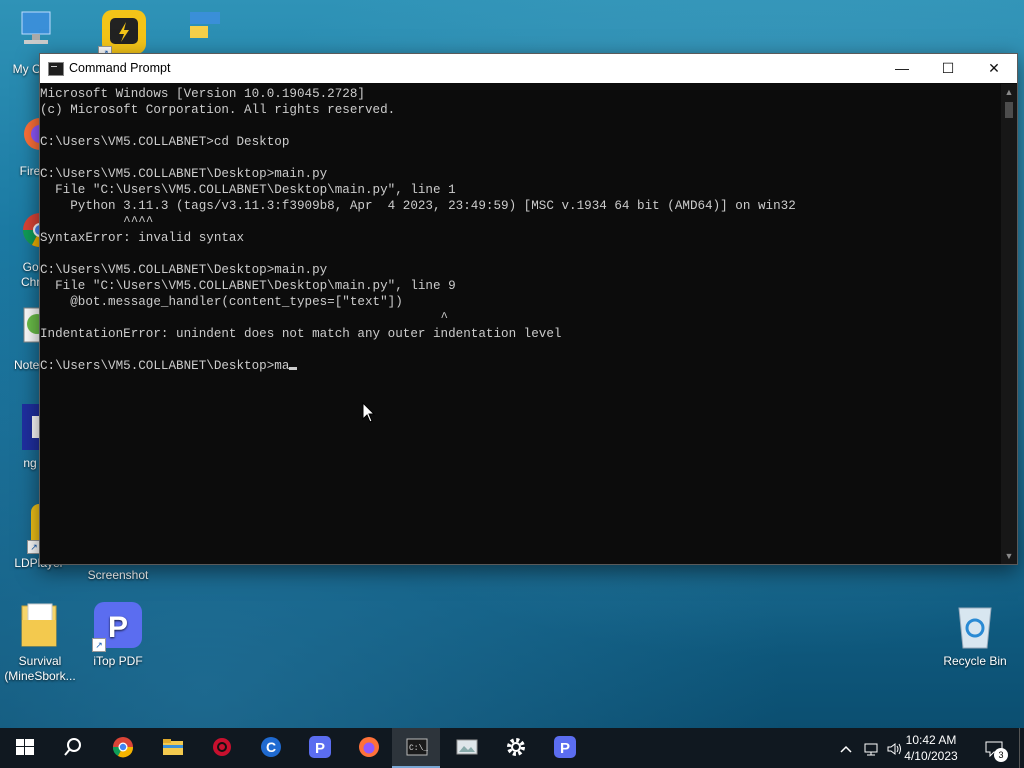  What do you see at coordinates (293, 368) in the screenshot?
I see `text-cursor` at bounding box center [293, 368].